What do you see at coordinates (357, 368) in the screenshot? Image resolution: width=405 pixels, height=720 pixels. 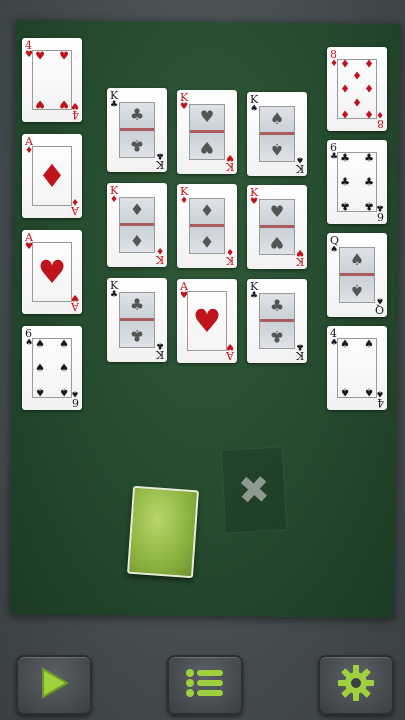 I see `card-right-4: 4 ♠ 4 ♠ ♠ ♠ ♠ ♠` at bounding box center [357, 368].